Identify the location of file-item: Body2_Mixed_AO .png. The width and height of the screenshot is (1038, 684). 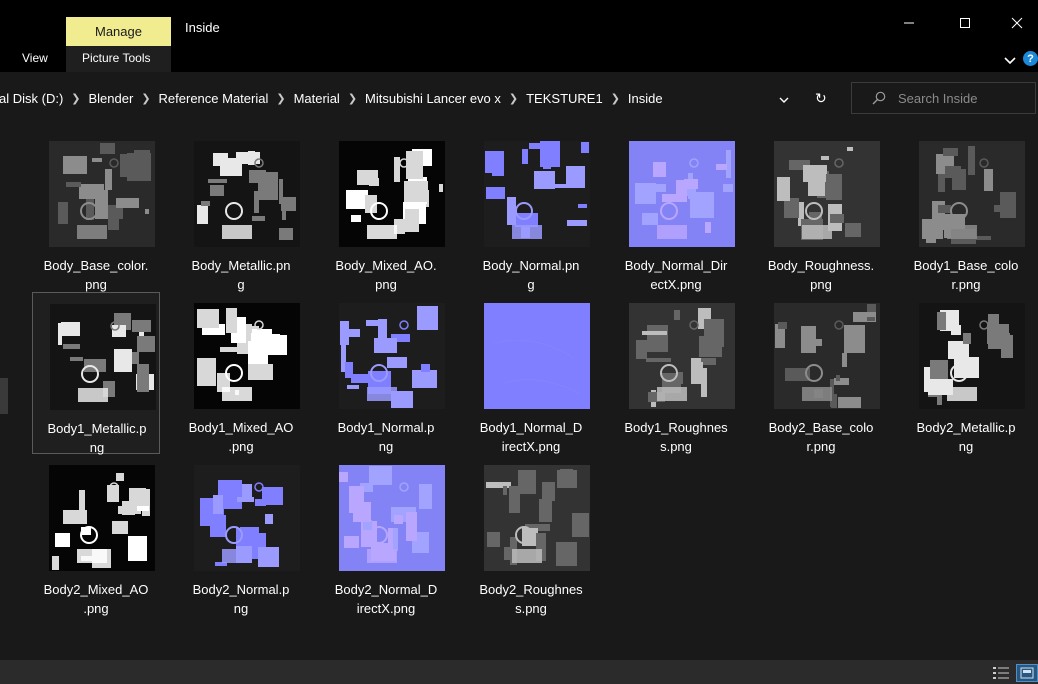
(96, 535).